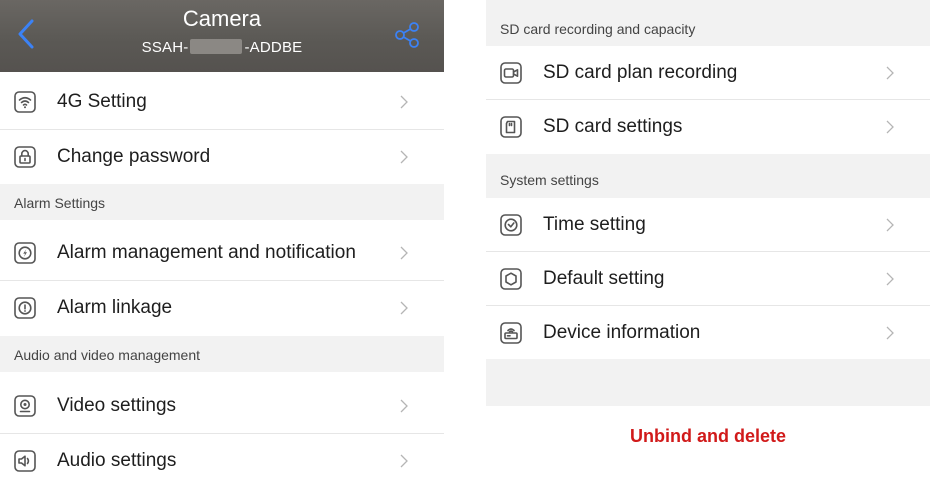  What do you see at coordinates (511, 333) in the screenshot?
I see `router-icon` at bounding box center [511, 333].